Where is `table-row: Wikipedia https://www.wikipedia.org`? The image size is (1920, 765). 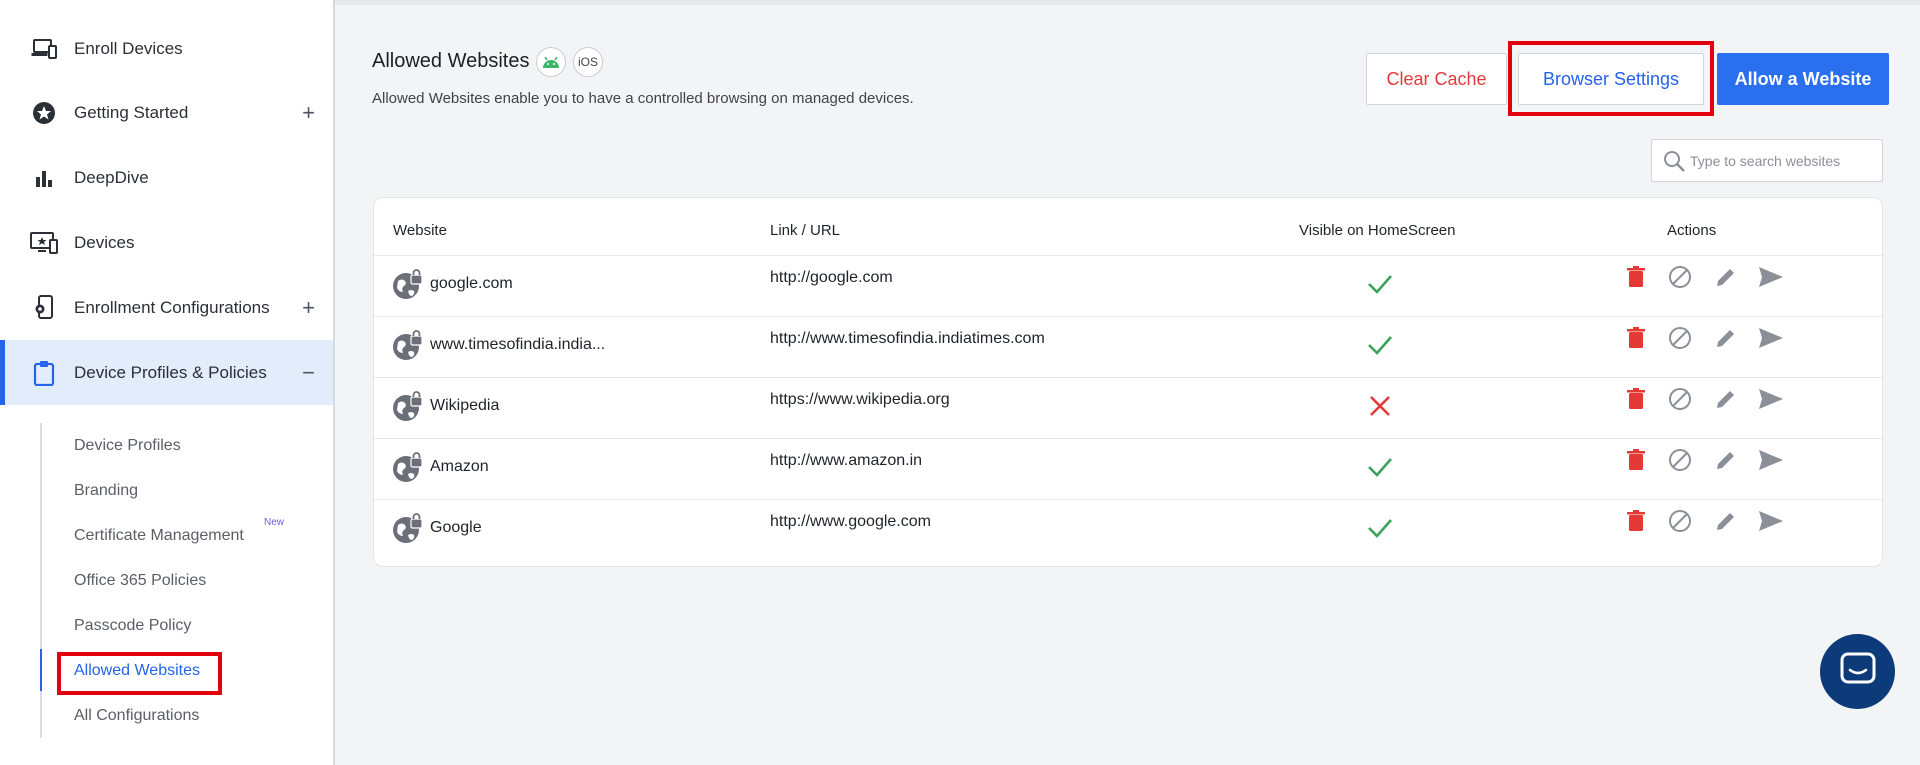 table-row: Wikipedia https://www.wikipedia.org is located at coordinates (1128, 407).